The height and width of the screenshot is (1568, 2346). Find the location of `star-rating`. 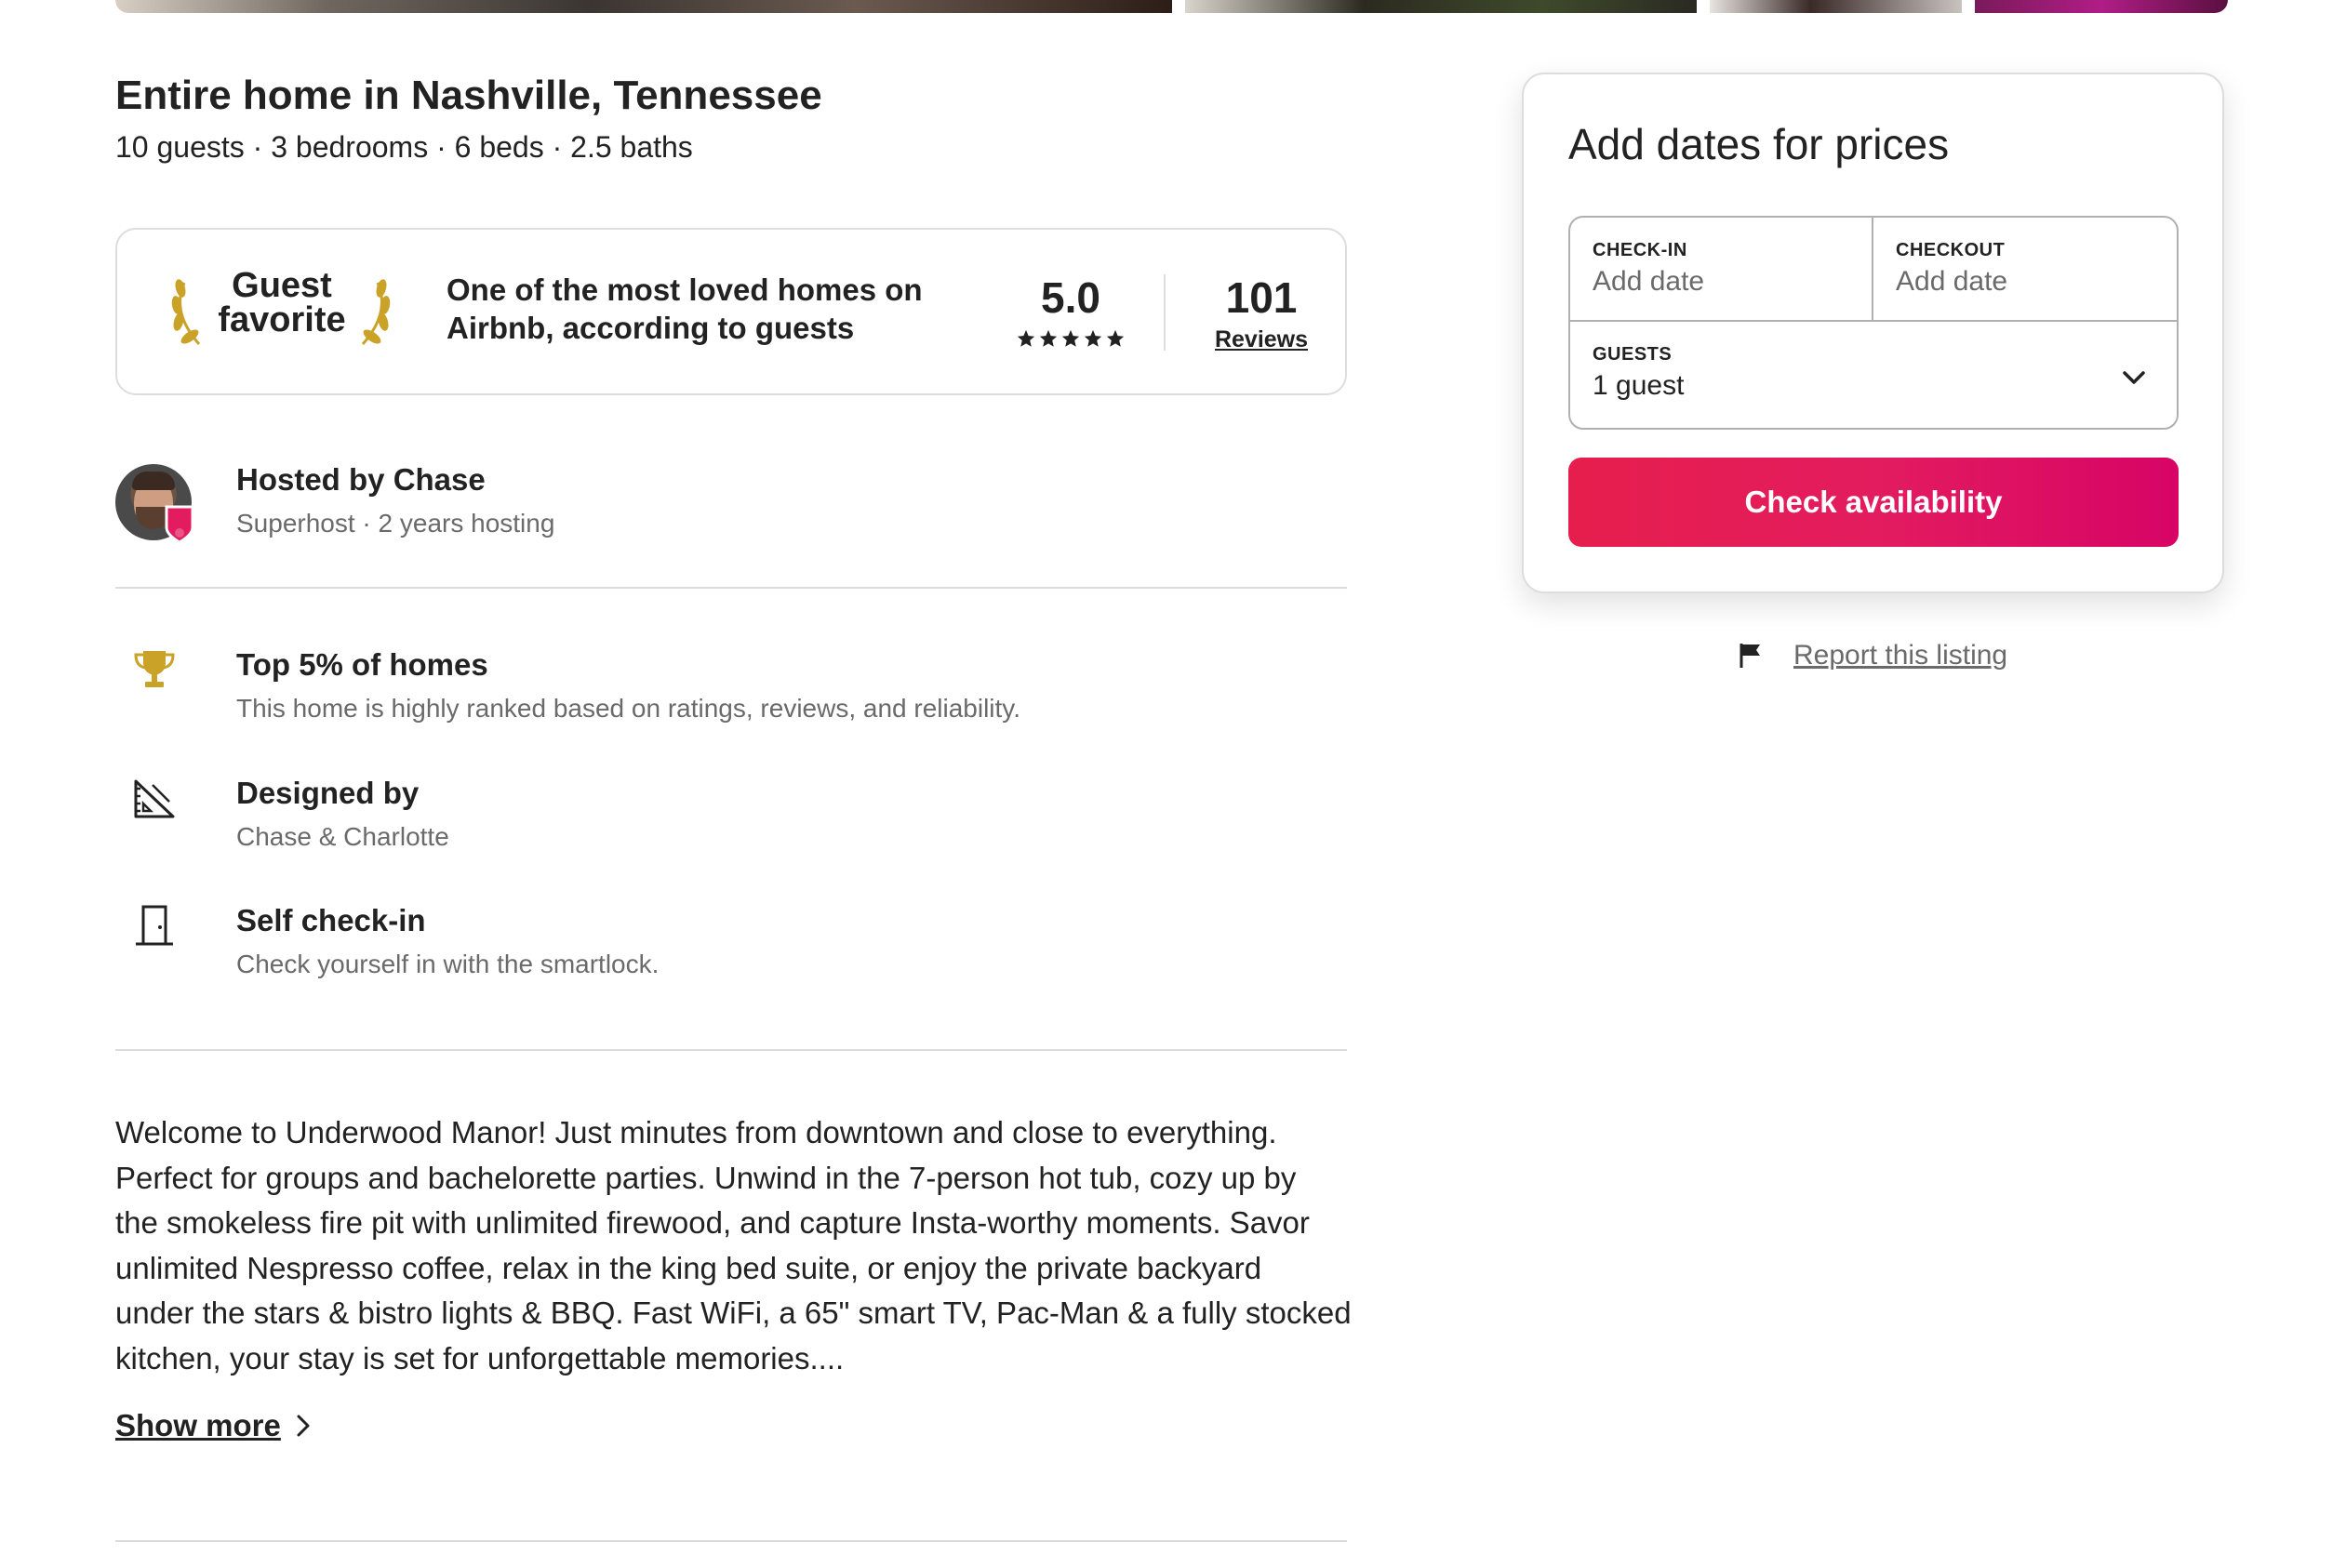

star-rating is located at coordinates (1071, 338).